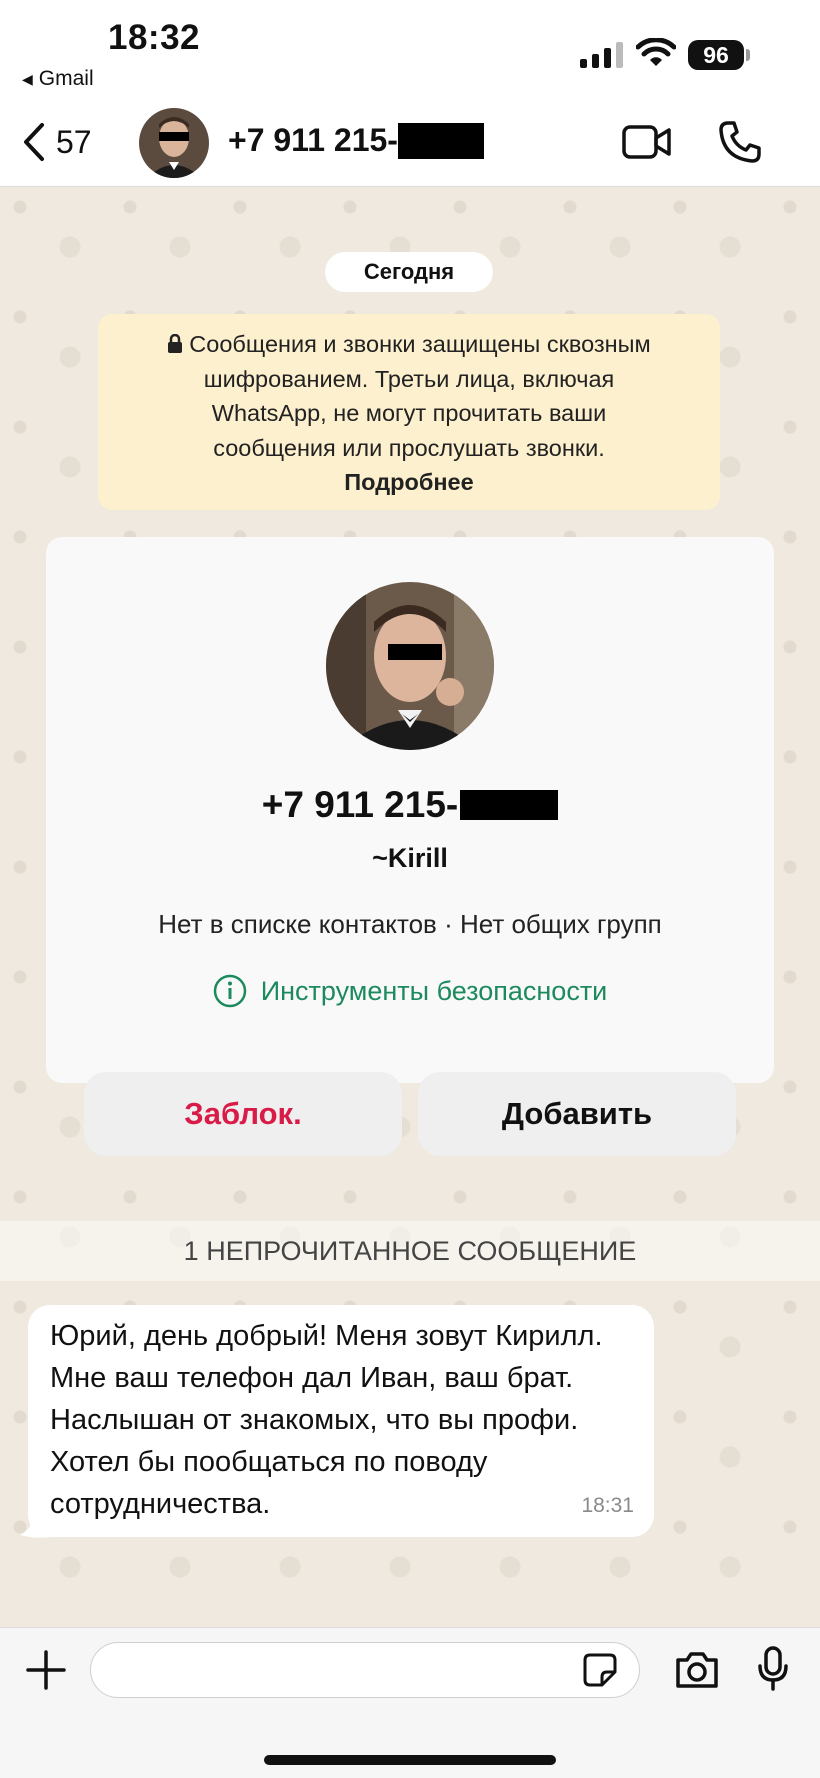 This screenshot has width=820, height=1778. Describe the element at coordinates (716, 55) in the screenshot. I see `battery-indicator: 96` at that location.